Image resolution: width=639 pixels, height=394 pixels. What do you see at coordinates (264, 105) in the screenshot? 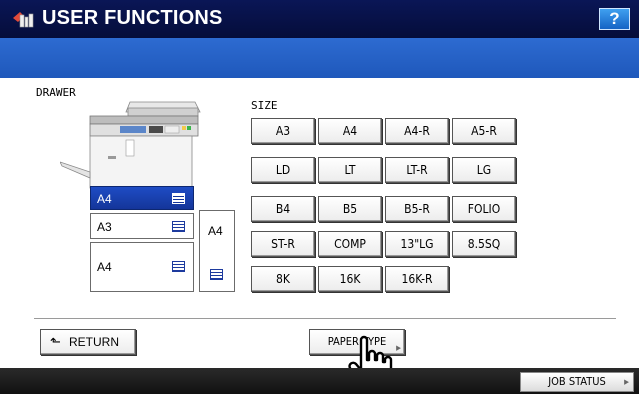
I see `size-section-label: SIZE` at bounding box center [264, 105].